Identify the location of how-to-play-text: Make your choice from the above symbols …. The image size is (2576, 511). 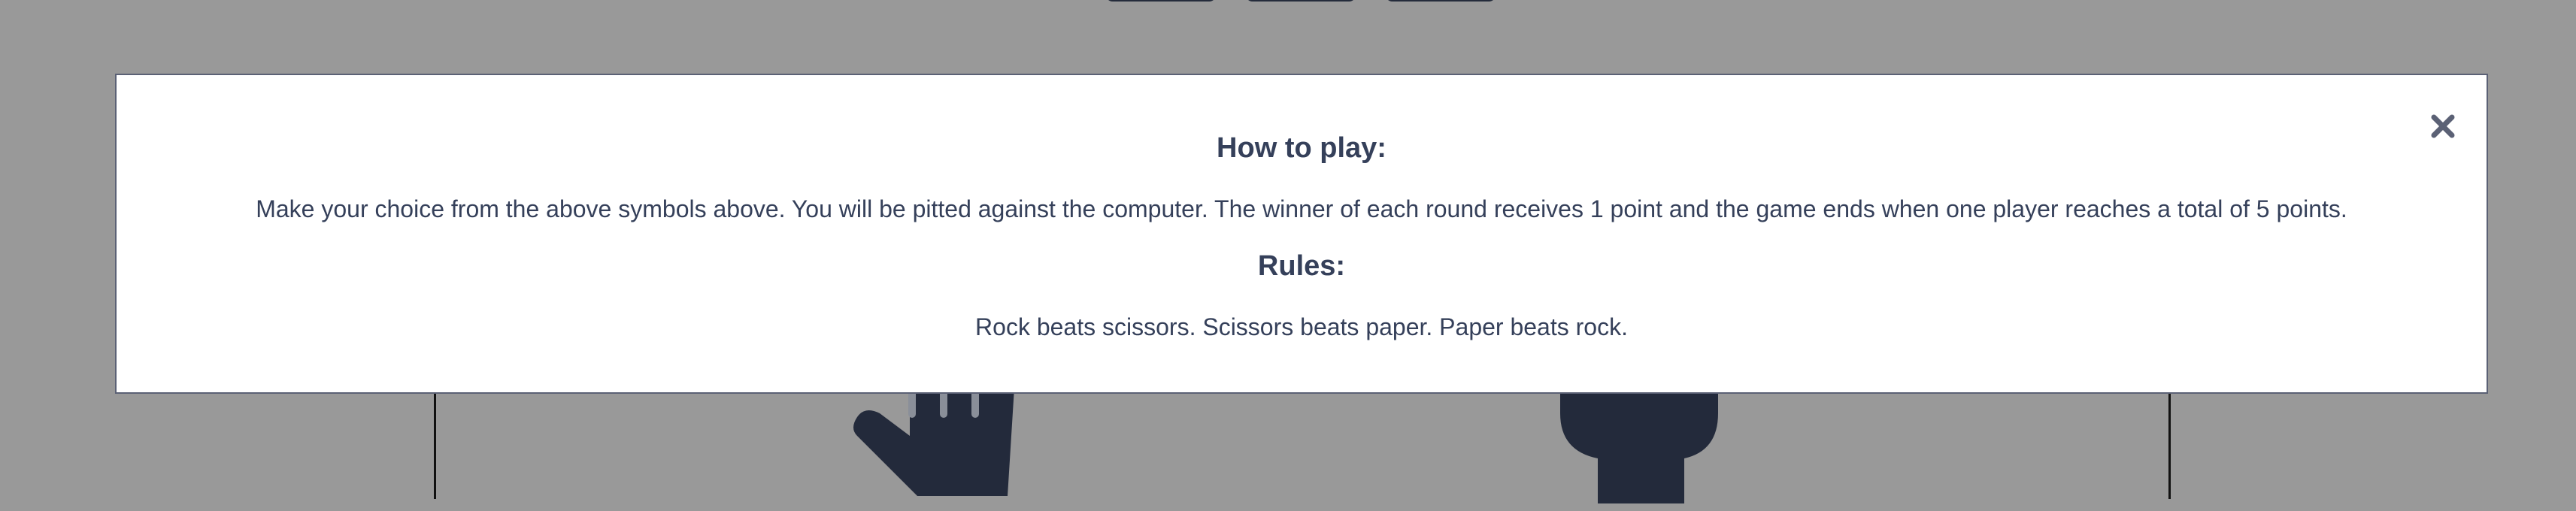
(1301, 208).